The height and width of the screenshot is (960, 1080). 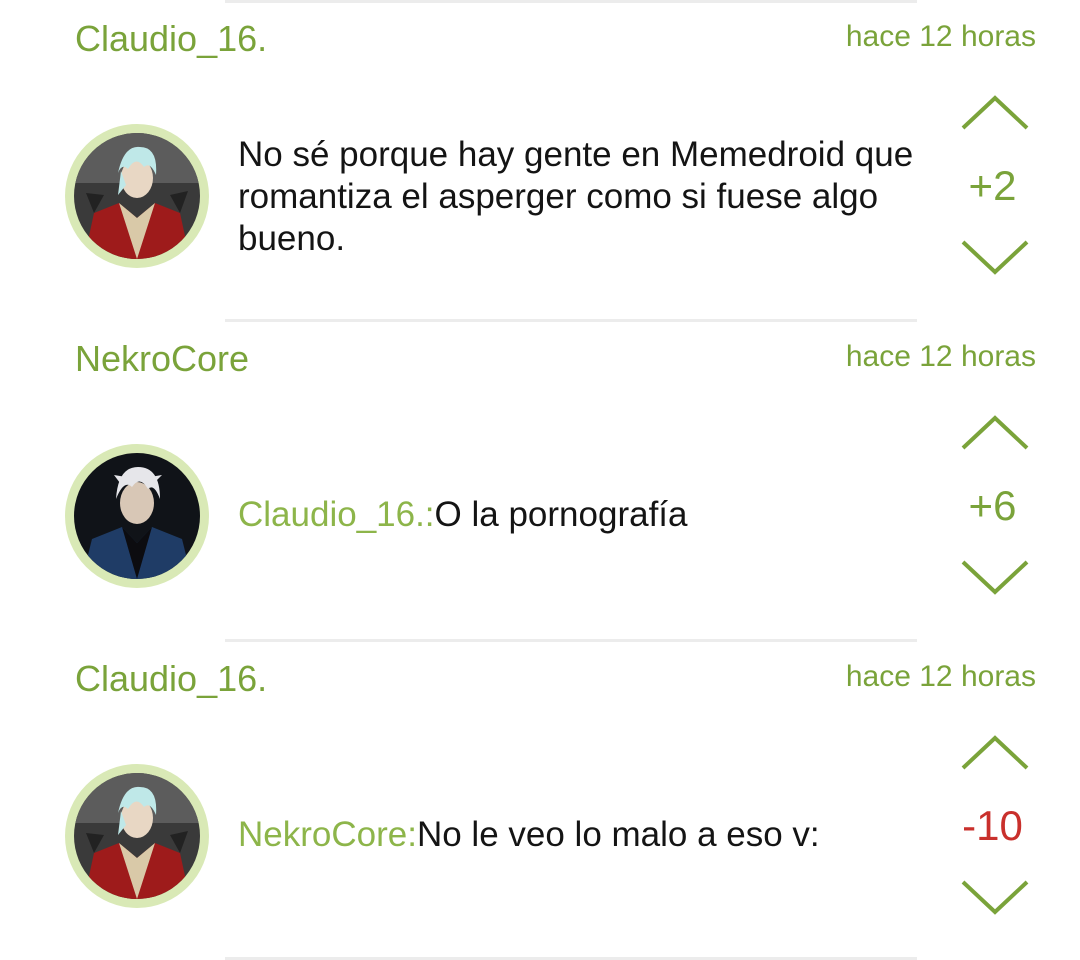 What do you see at coordinates (561, 514) in the screenshot?
I see `comment-body: O la pornografía` at bounding box center [561, 514].